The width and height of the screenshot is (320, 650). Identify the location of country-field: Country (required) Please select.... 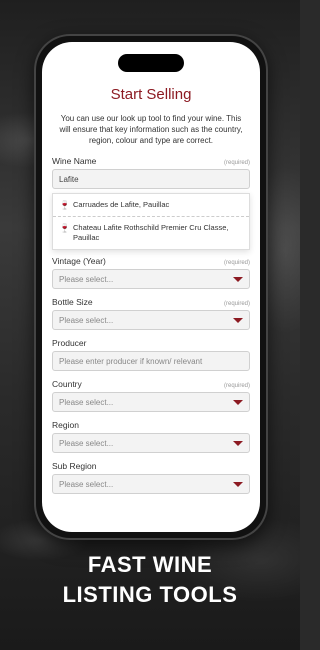
(151, 395).